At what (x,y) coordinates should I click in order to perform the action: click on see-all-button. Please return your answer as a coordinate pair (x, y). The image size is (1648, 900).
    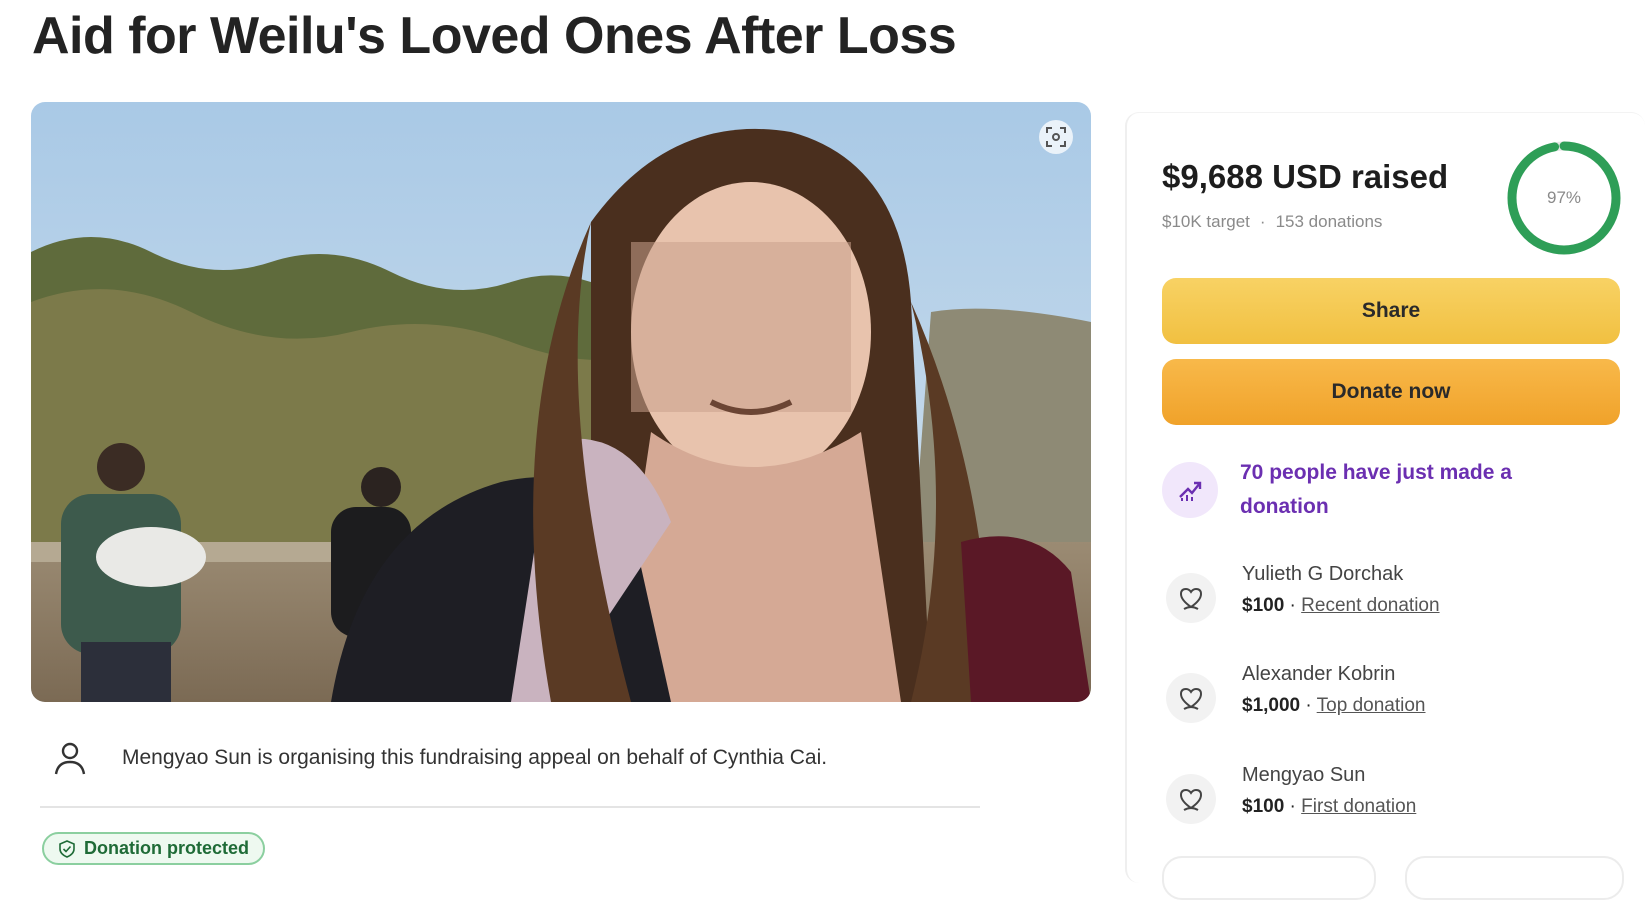
    Looking at the image, I should click on (1269, 878).